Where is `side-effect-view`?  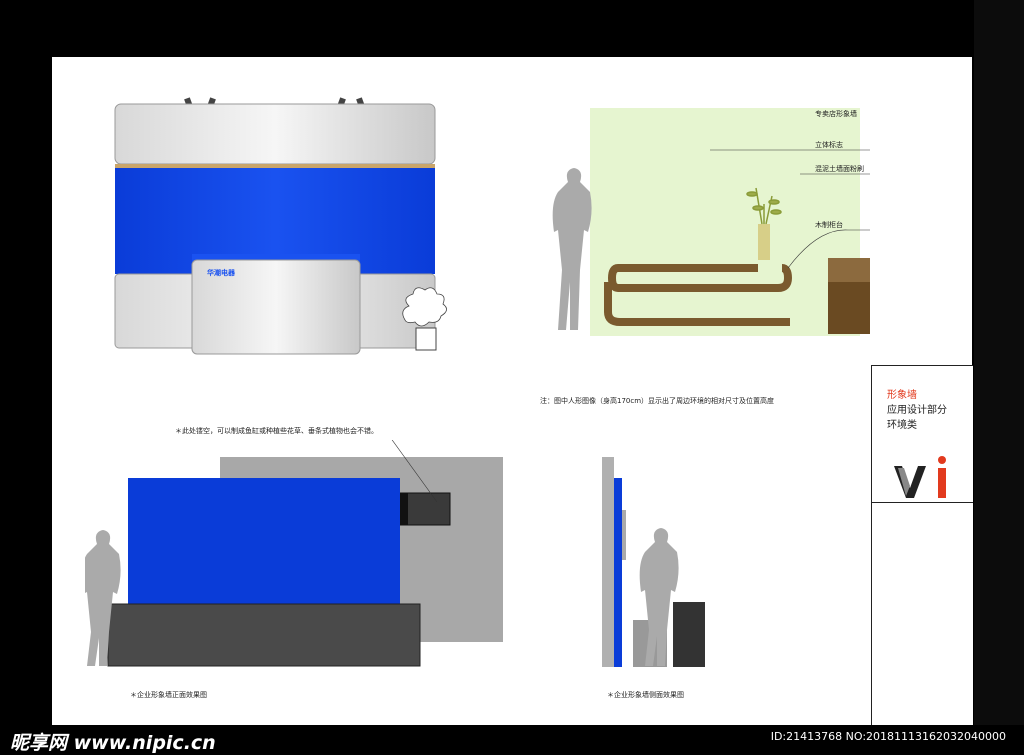 side-effect-view is located at coordinates (653, 562).